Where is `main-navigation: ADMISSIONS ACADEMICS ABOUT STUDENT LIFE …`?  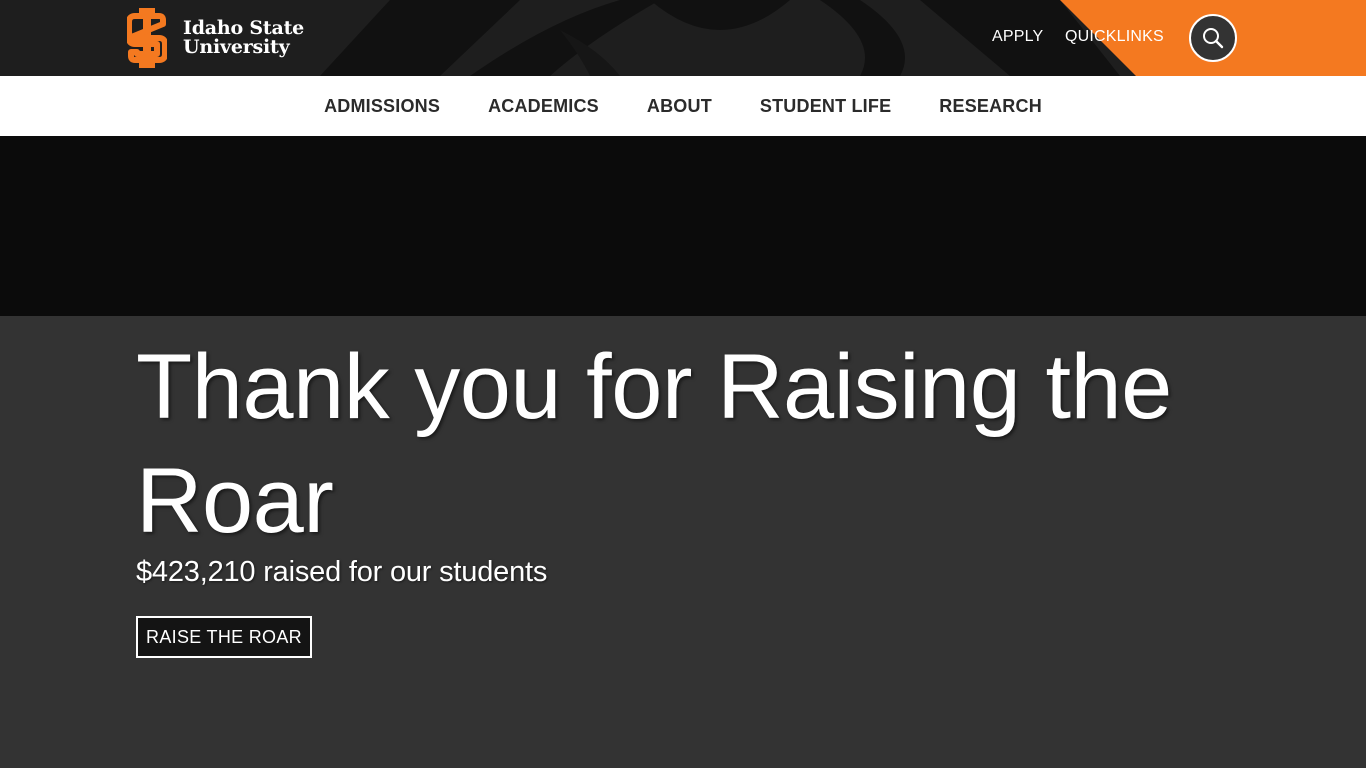 main-navigation: ADMISSIONS ACADEMICS ABOUT STUDENT LIFE … is located at coordinates (683, 106).